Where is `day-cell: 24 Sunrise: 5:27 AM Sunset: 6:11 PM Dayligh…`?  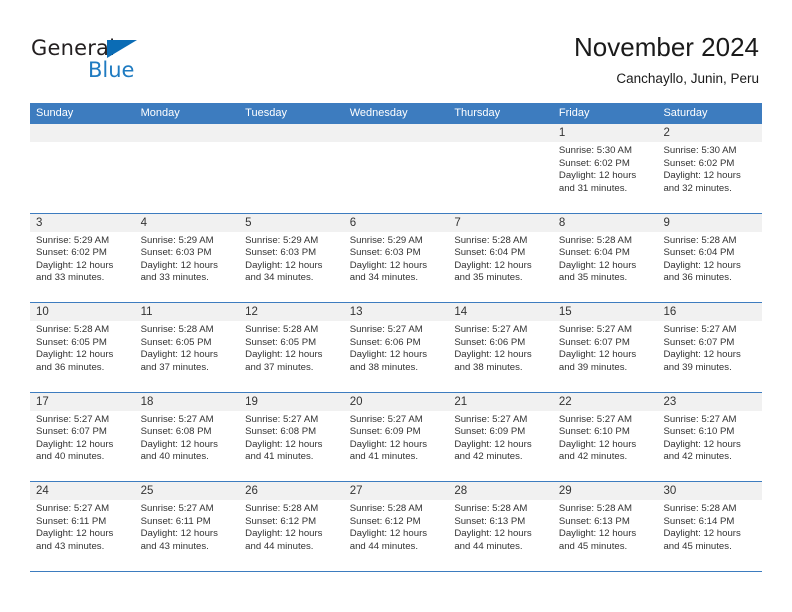 day-cell: 24 Sunrise: 5:27 AM Sunset: 6:11 PM Dayligh… is located at coordinates (82, 526).